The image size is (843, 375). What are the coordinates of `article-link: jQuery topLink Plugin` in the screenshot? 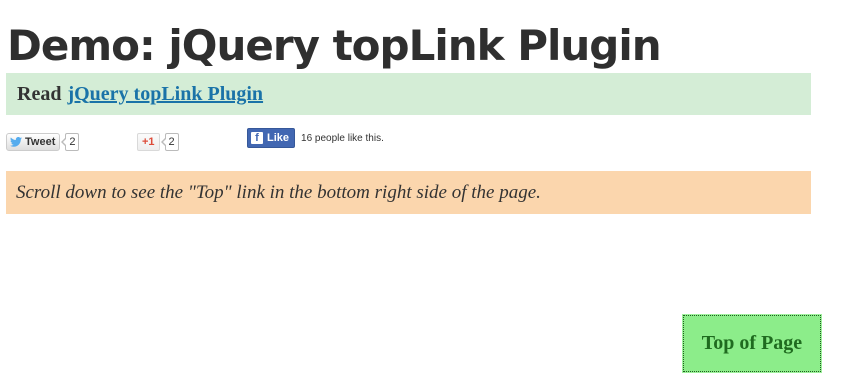 It's located at (165, 94).